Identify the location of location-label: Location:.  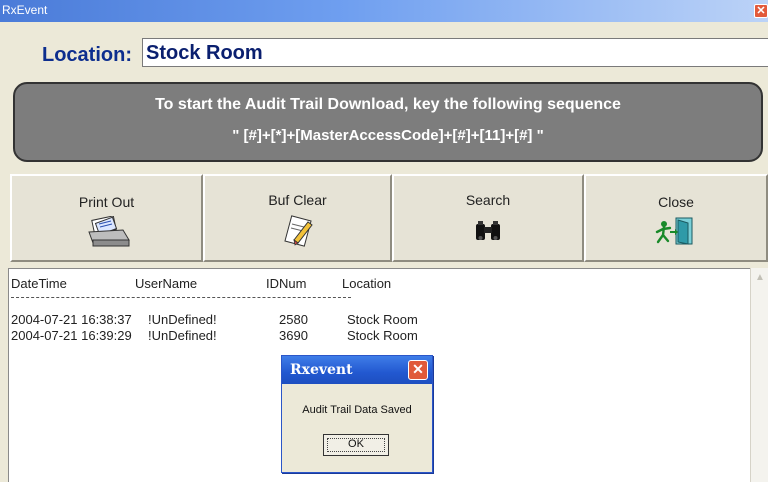
(87, 55).